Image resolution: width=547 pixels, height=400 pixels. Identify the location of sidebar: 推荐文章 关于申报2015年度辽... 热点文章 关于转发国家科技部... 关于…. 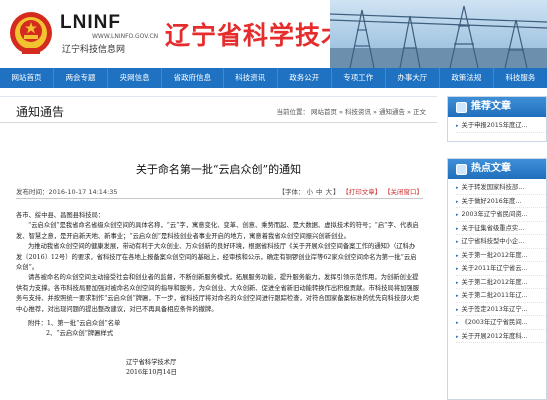
(497, 248).